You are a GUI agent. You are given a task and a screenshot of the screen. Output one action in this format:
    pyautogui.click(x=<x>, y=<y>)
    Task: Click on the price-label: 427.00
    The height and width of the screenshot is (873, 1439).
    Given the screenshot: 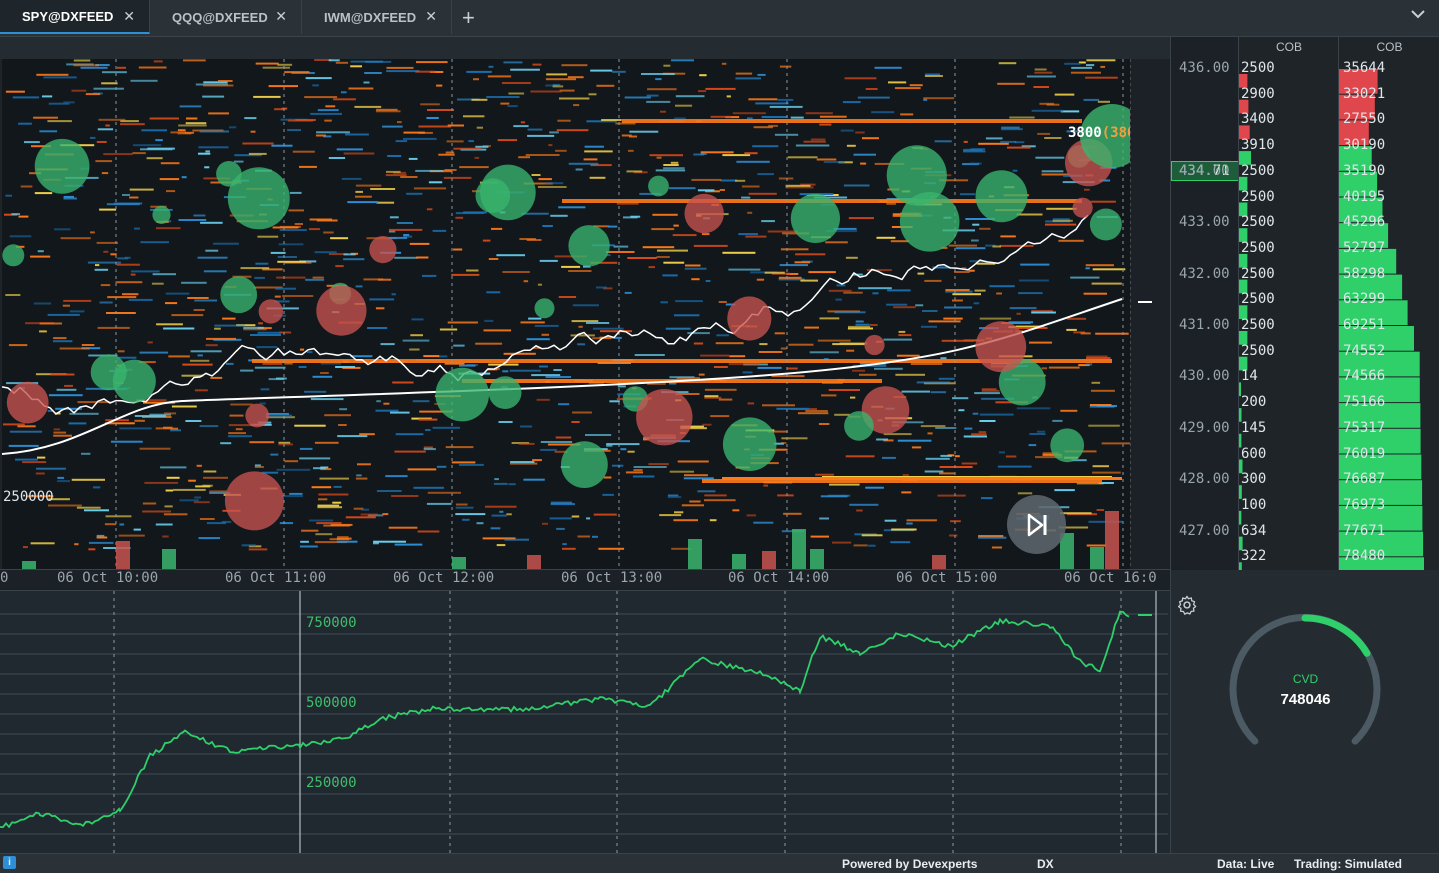 What is the action you would take?
    pyautogui.click(x=1204, y=531)
    